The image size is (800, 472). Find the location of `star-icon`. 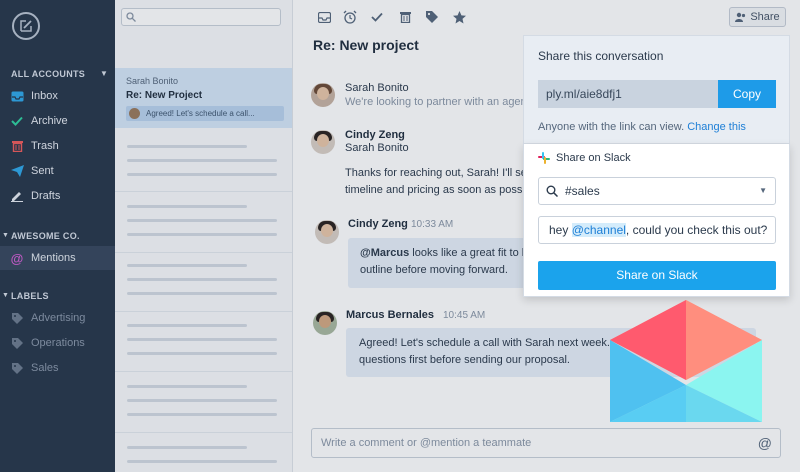

star-icon is located at coordinates (459, 17).